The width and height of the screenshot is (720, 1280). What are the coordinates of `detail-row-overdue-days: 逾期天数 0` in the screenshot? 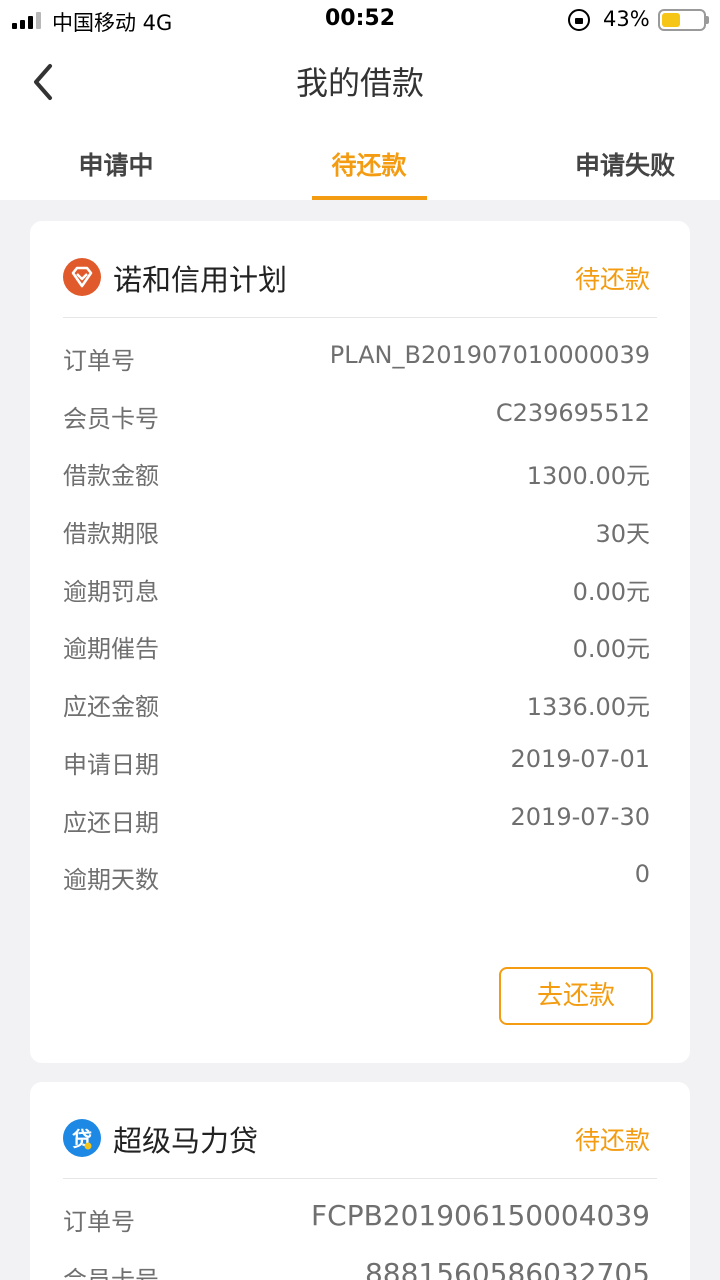 It's located at (356, 881).